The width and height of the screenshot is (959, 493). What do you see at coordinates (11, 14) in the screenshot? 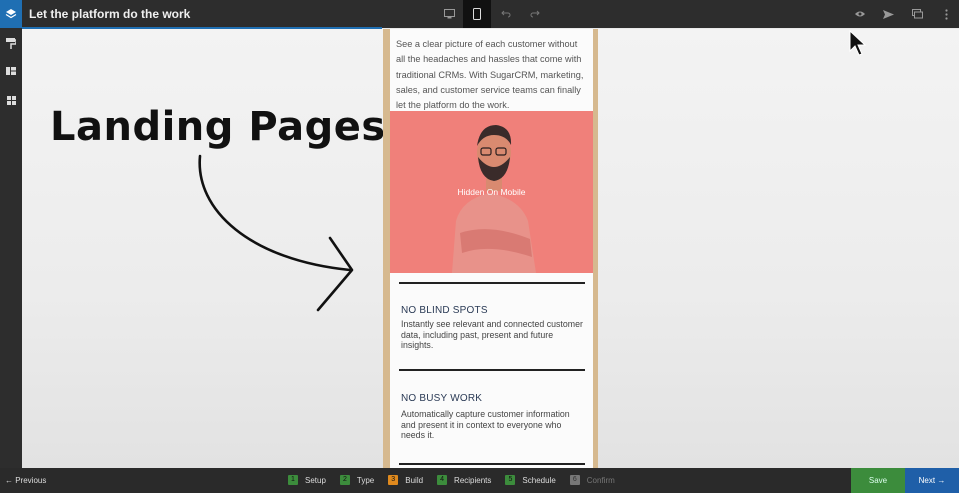
I see `layers-icon` at bounding box center [11, 14].